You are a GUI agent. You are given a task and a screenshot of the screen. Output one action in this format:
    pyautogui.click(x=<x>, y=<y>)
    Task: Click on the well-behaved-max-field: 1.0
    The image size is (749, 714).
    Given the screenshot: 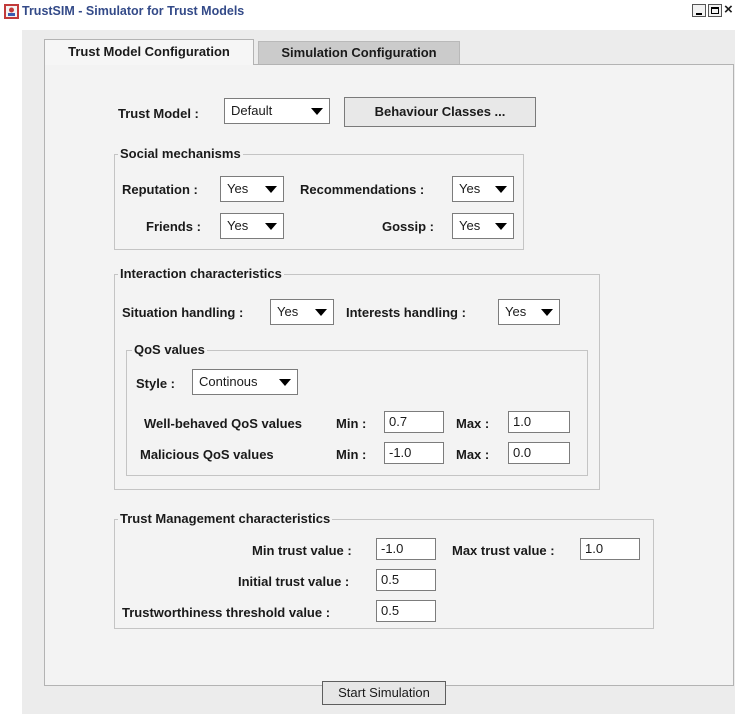 What is the action you would take?
    pyautogui.click(x=539, y=422)
    